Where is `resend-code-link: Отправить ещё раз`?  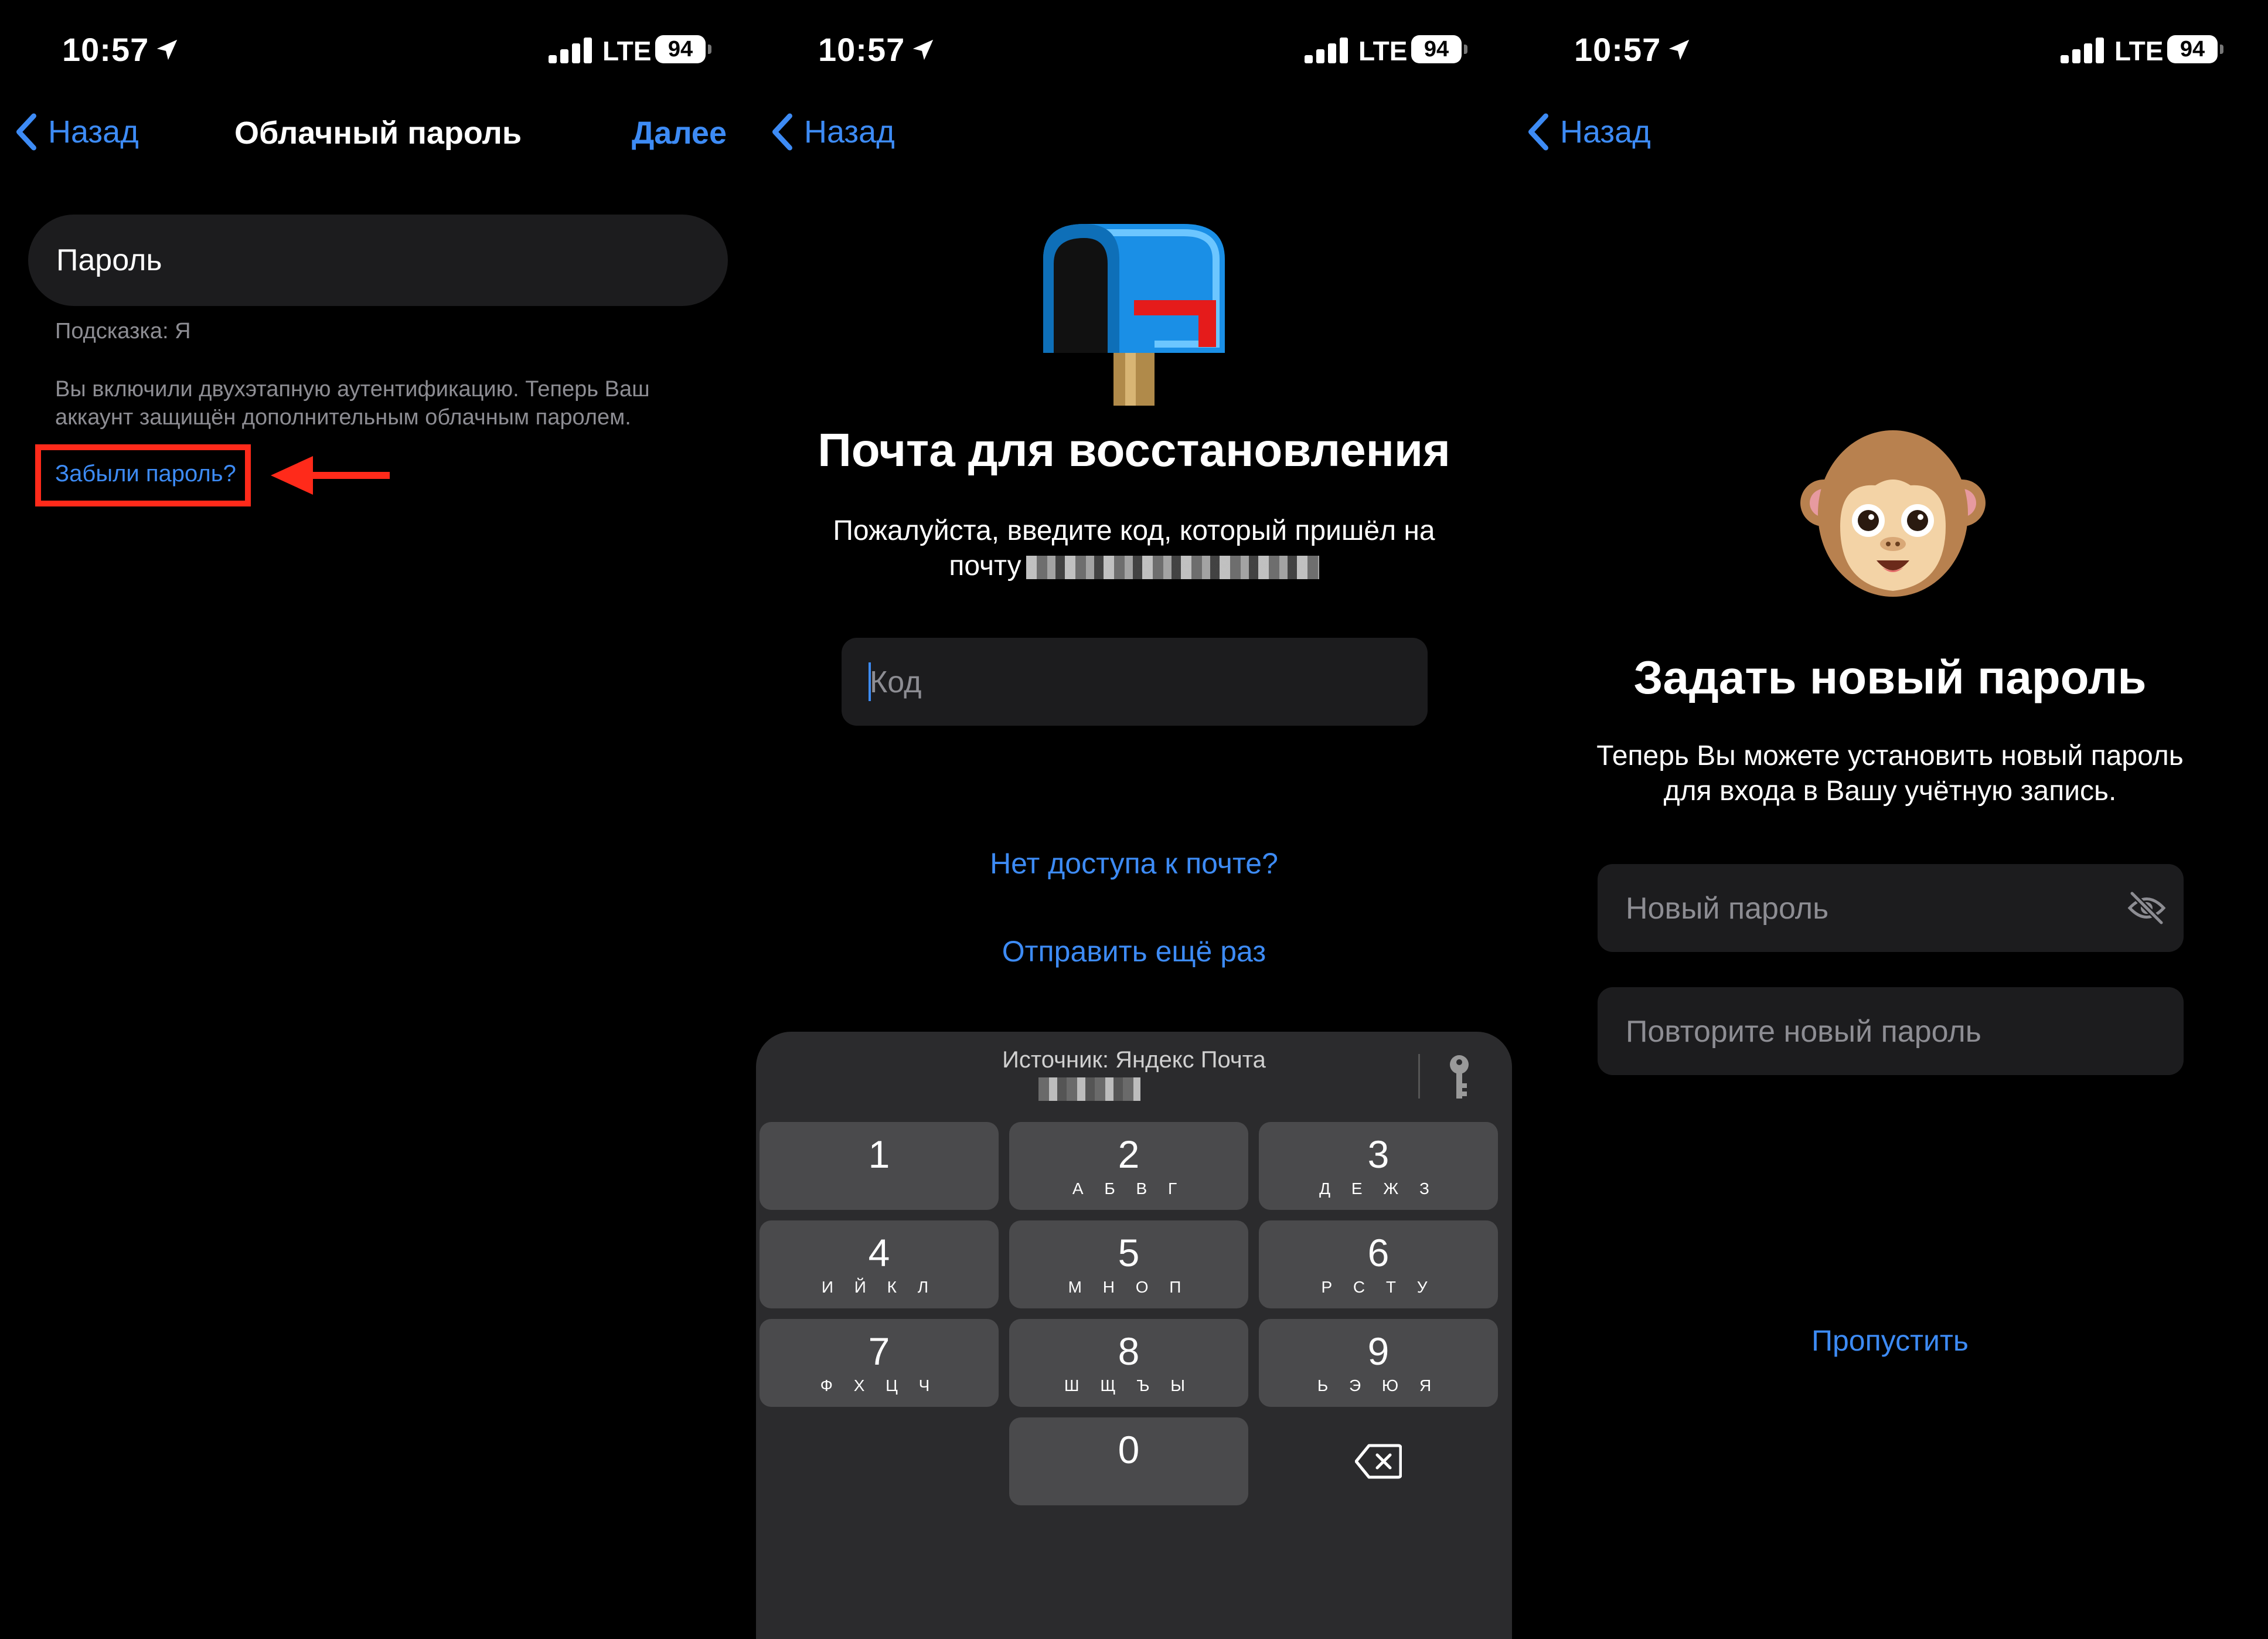 resend-code-link: Отправить ещё раз is located at coordinates (1134, 951).